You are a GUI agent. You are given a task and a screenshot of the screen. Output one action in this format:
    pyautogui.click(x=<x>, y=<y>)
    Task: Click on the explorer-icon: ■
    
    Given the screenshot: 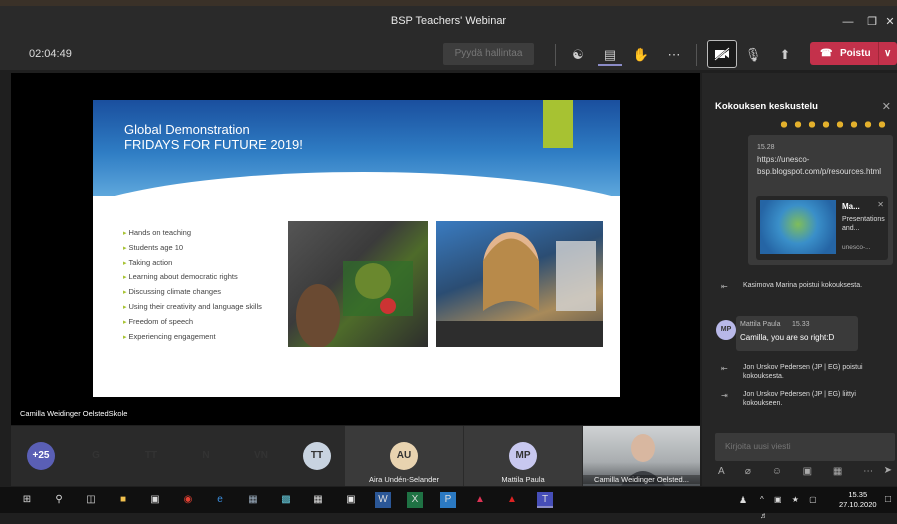 What is the action you would take?
    pyautogui.click(x=123, y=500)
    